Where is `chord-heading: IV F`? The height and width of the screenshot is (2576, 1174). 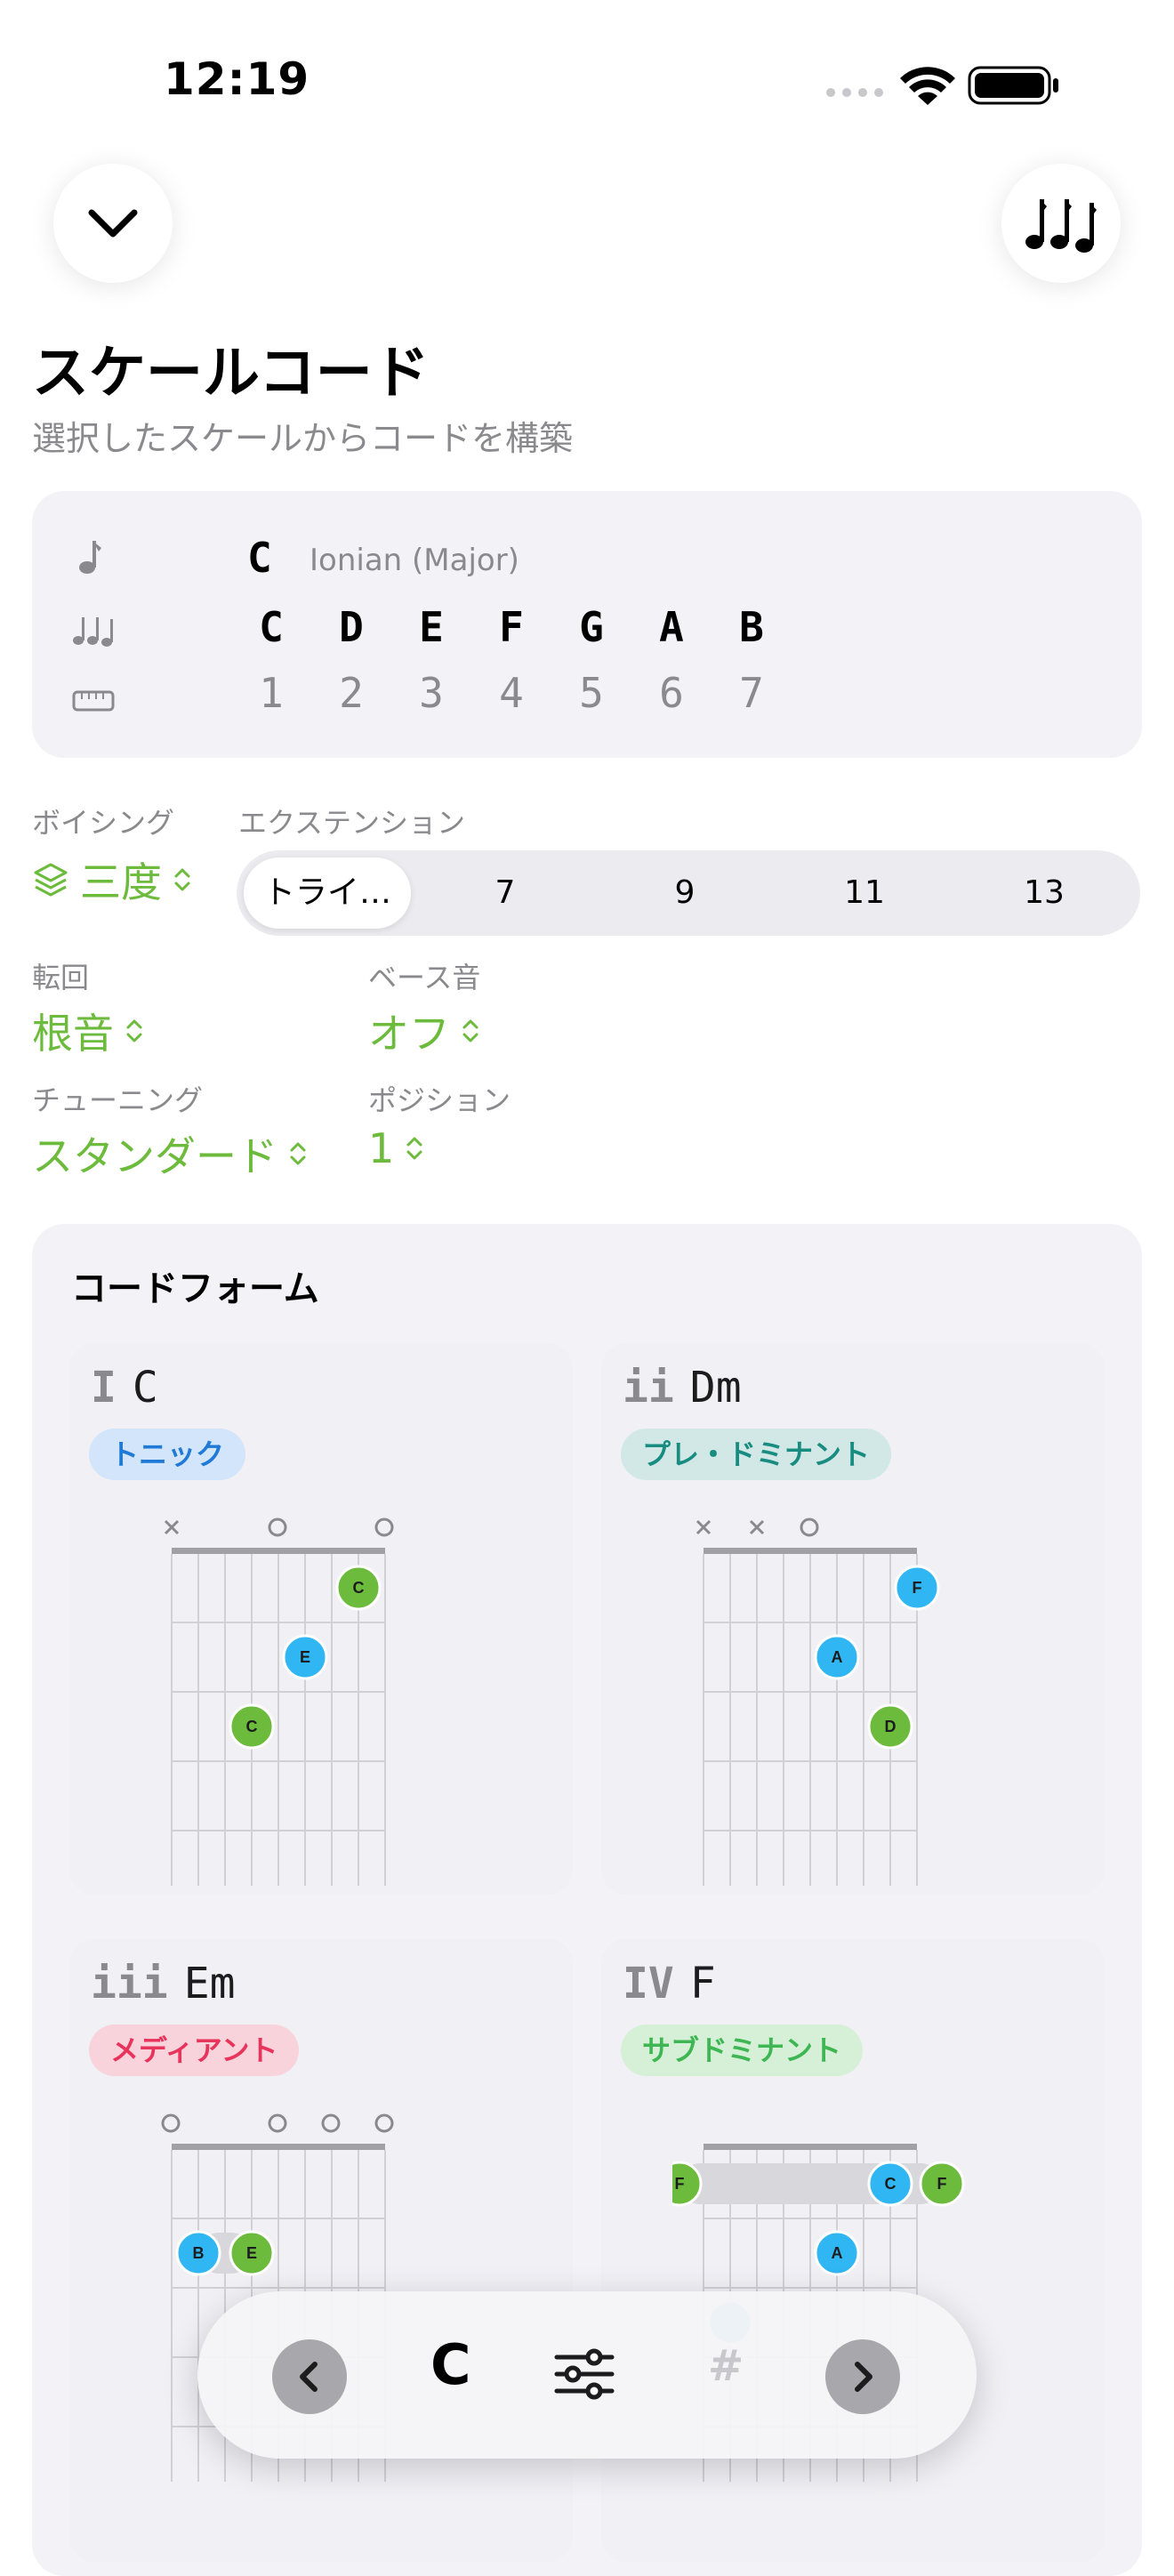
chord-heading: IV F is located at coordinates (669, 1983).